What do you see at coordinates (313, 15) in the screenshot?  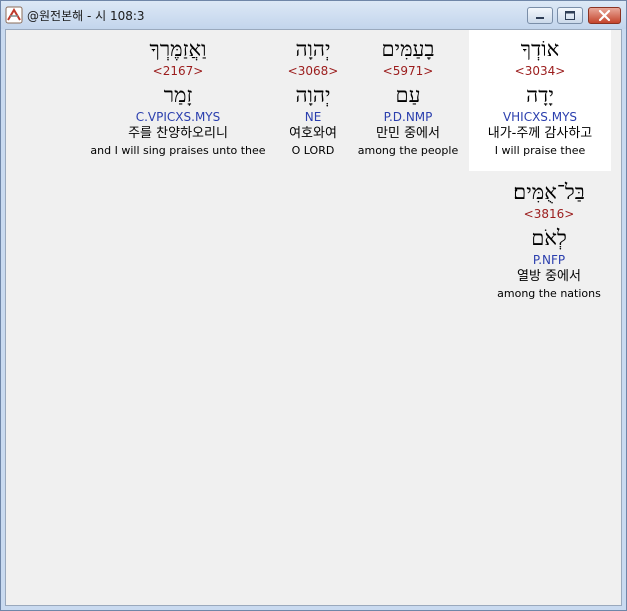 I see `title-bar: @원전본해 - 시 108:3` at bounding box center [313, 15].